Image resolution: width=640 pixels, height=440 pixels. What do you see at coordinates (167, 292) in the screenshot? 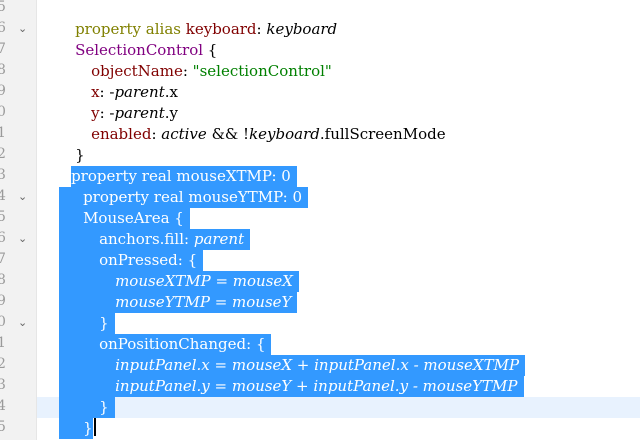
I see `code-line-selected: mouseYTMP = mouseY` at bounding box center [167, 292].